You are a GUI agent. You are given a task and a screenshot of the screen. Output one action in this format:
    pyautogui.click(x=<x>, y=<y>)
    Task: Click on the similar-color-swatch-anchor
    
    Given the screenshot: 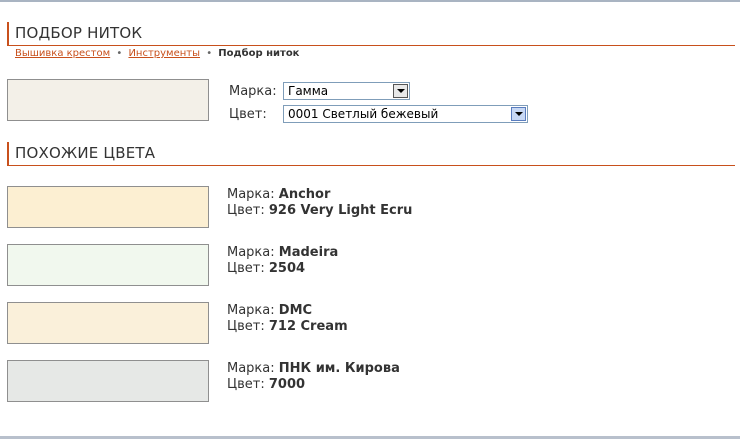 What is the action you would take?
    pyautogui.click(x=108, y=207)
    